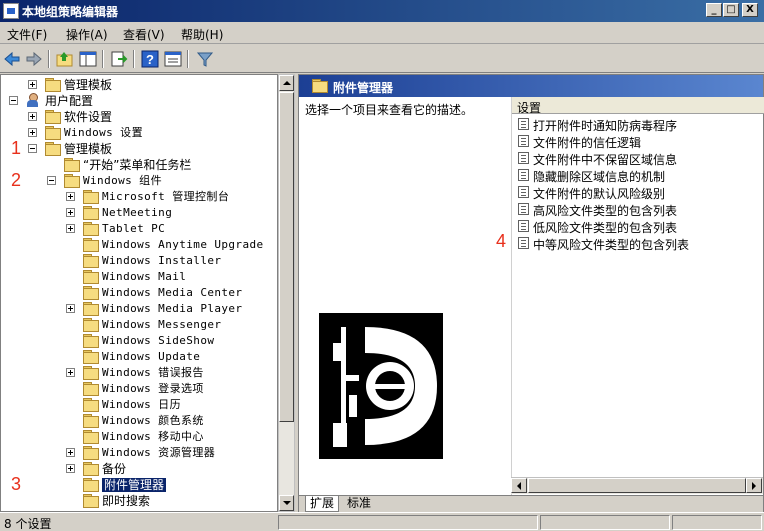 The width and height of the screenshot is (764, 531). What do you see at coordinates (33, 100) in the screenshot?
I see `user-config-icon` at bounding box center [33, 100].